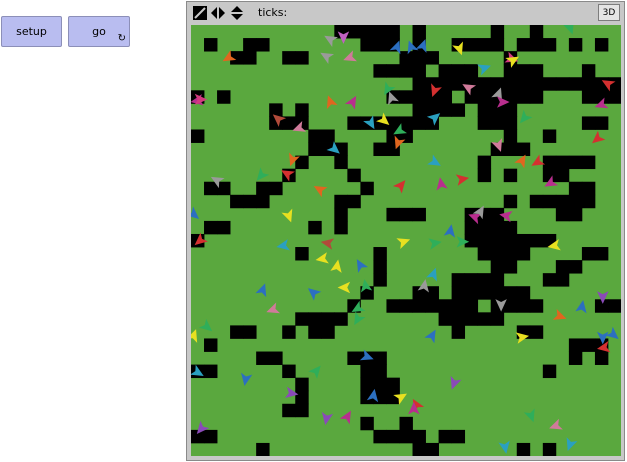 This screenshot has height=462, width=627. Describe the element at coordinates (218, 13) in the screenshot. I see `horizontal-arrows-icon` at that location.